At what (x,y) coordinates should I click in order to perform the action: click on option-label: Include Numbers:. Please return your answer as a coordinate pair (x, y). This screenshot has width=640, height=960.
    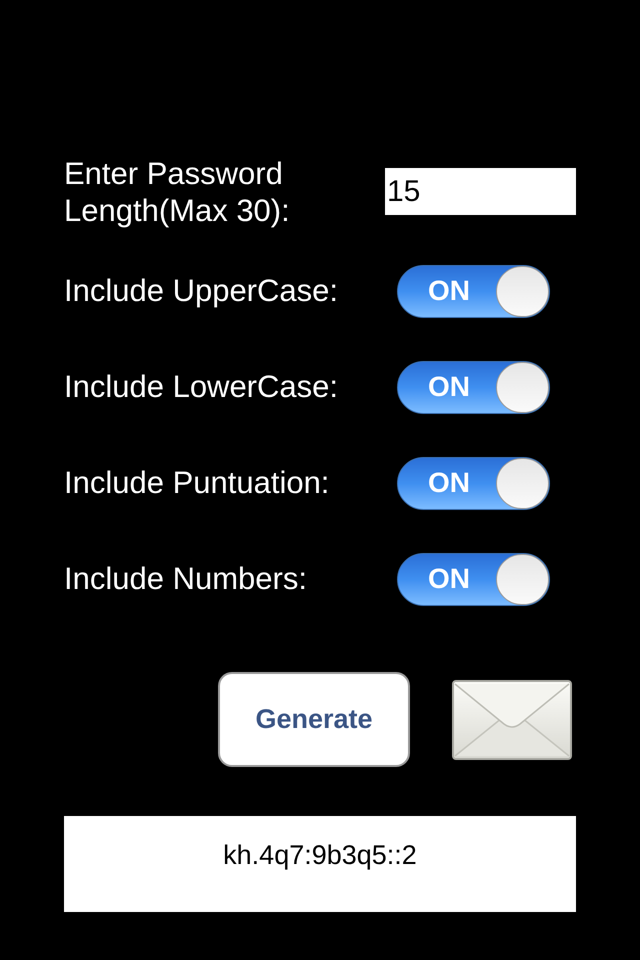
    Looking at the image, I should click on (186, 579).